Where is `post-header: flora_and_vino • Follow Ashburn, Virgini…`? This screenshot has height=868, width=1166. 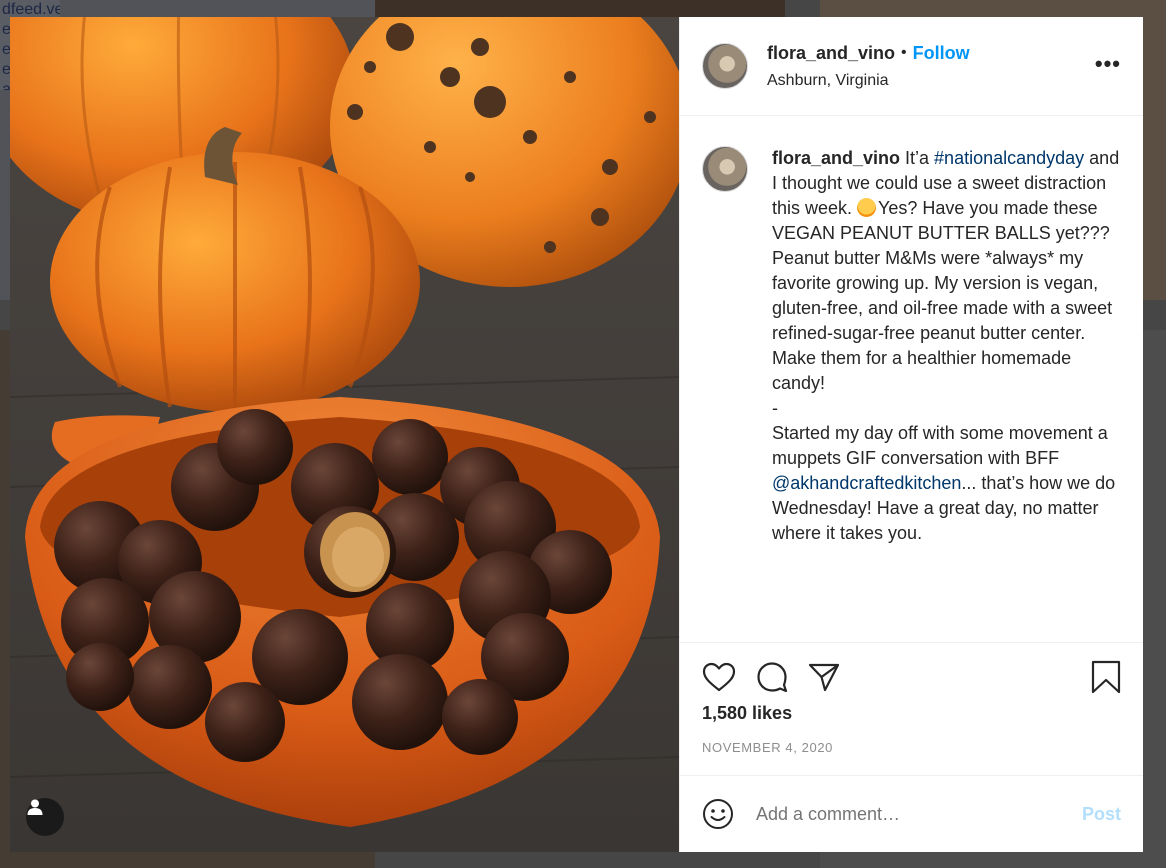
post-header: flora_and_vino • Follow Ashburn, Virgini… is located at coordinates (911, 66).